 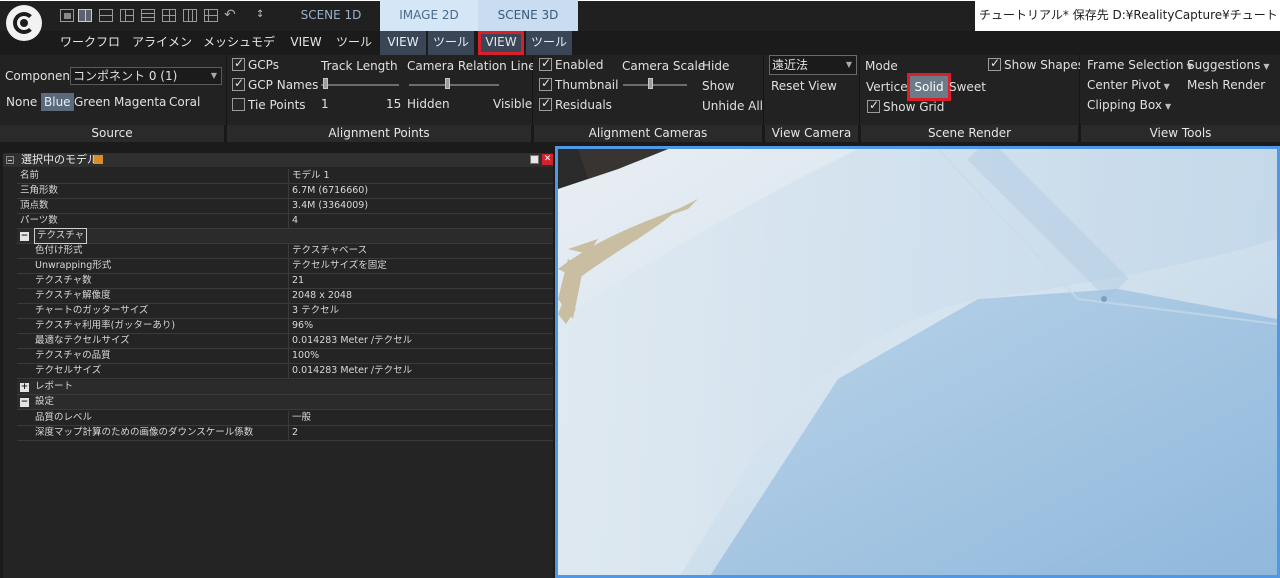 What do you see at coordinates (534, 159) in the screenshot?
I see `float-window-icon` at bounding box center [534, 159].